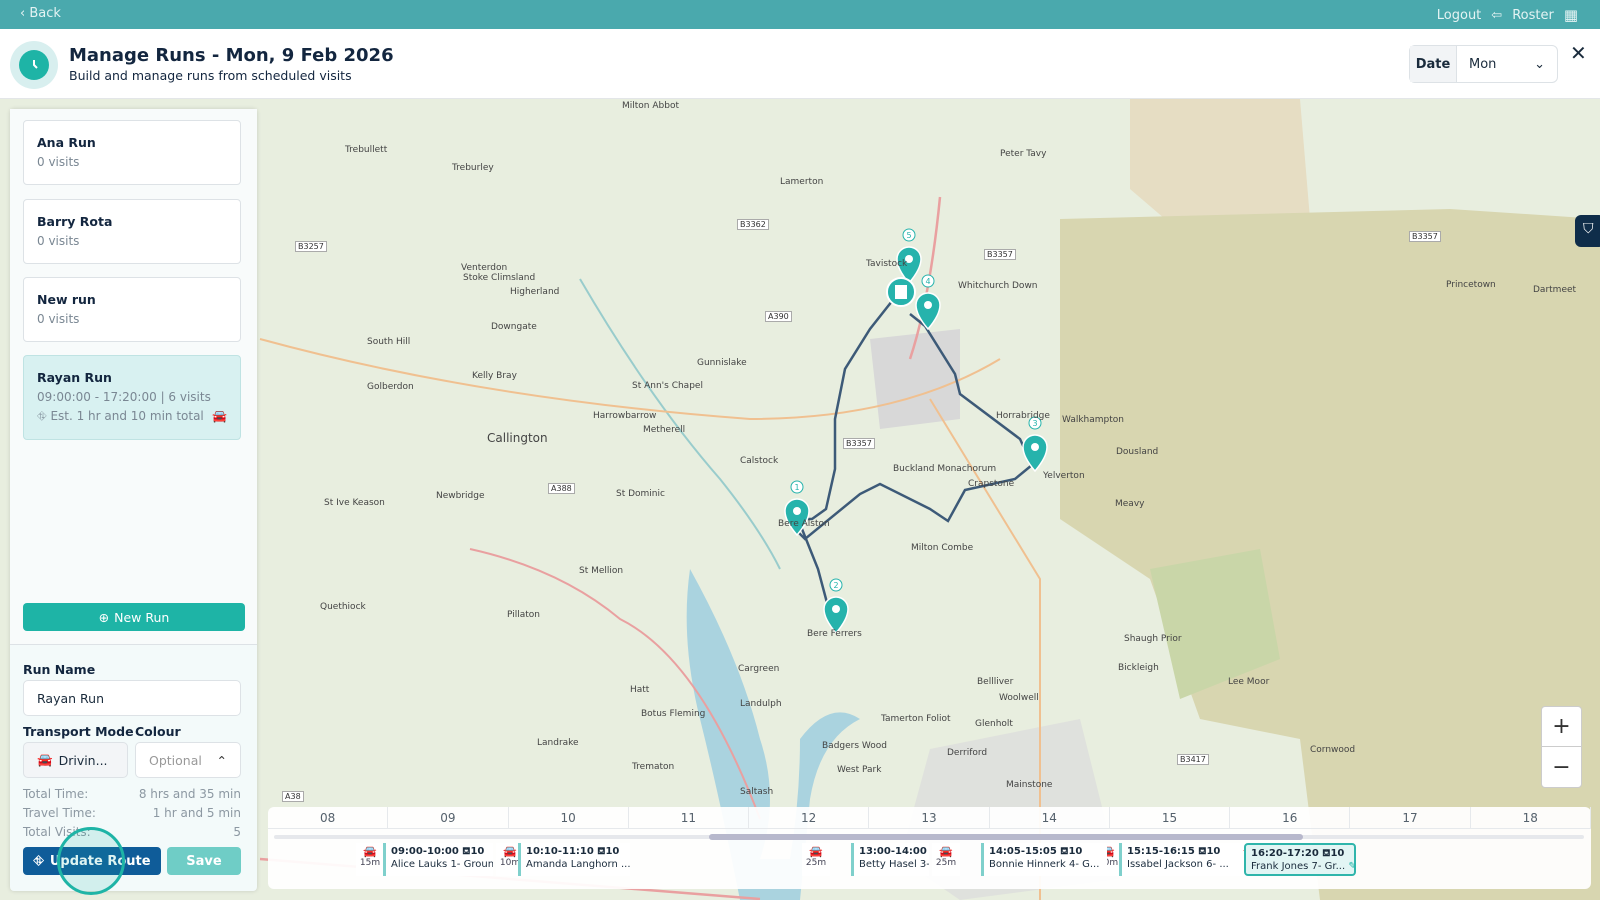 This screenshot has width=1600, height=900. What do you see at coordinates (1000, 254) in the screenshot?
I see `road-label: B3357` at bounding box center [1000, 254].